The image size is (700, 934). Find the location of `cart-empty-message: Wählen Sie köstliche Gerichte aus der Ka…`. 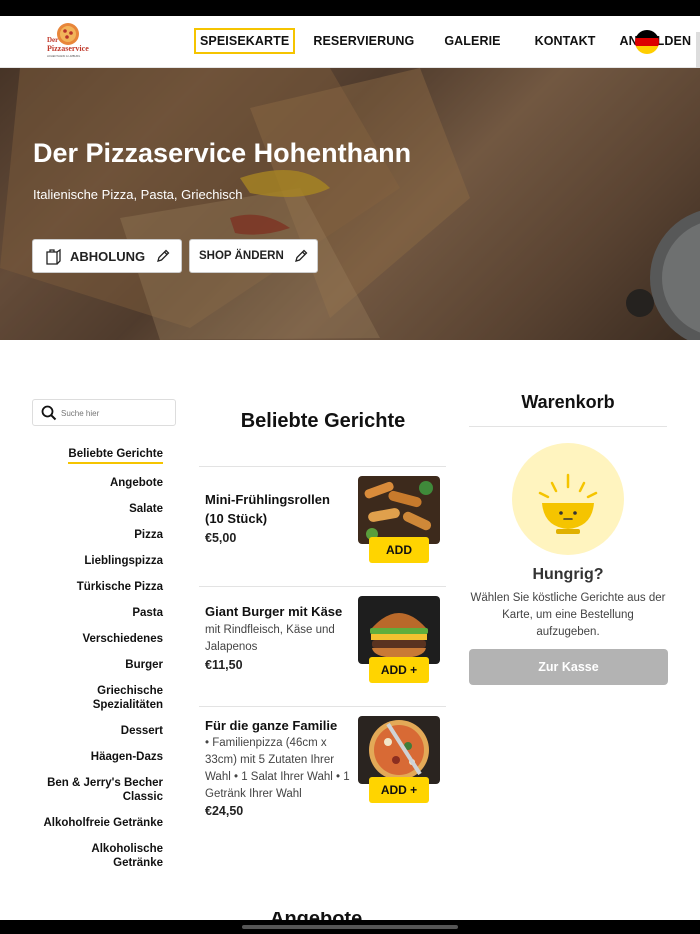

cart-empty-message: Wählen Sie köstliche Gerichte aus der Ka… is located at coordinates (568, 615).